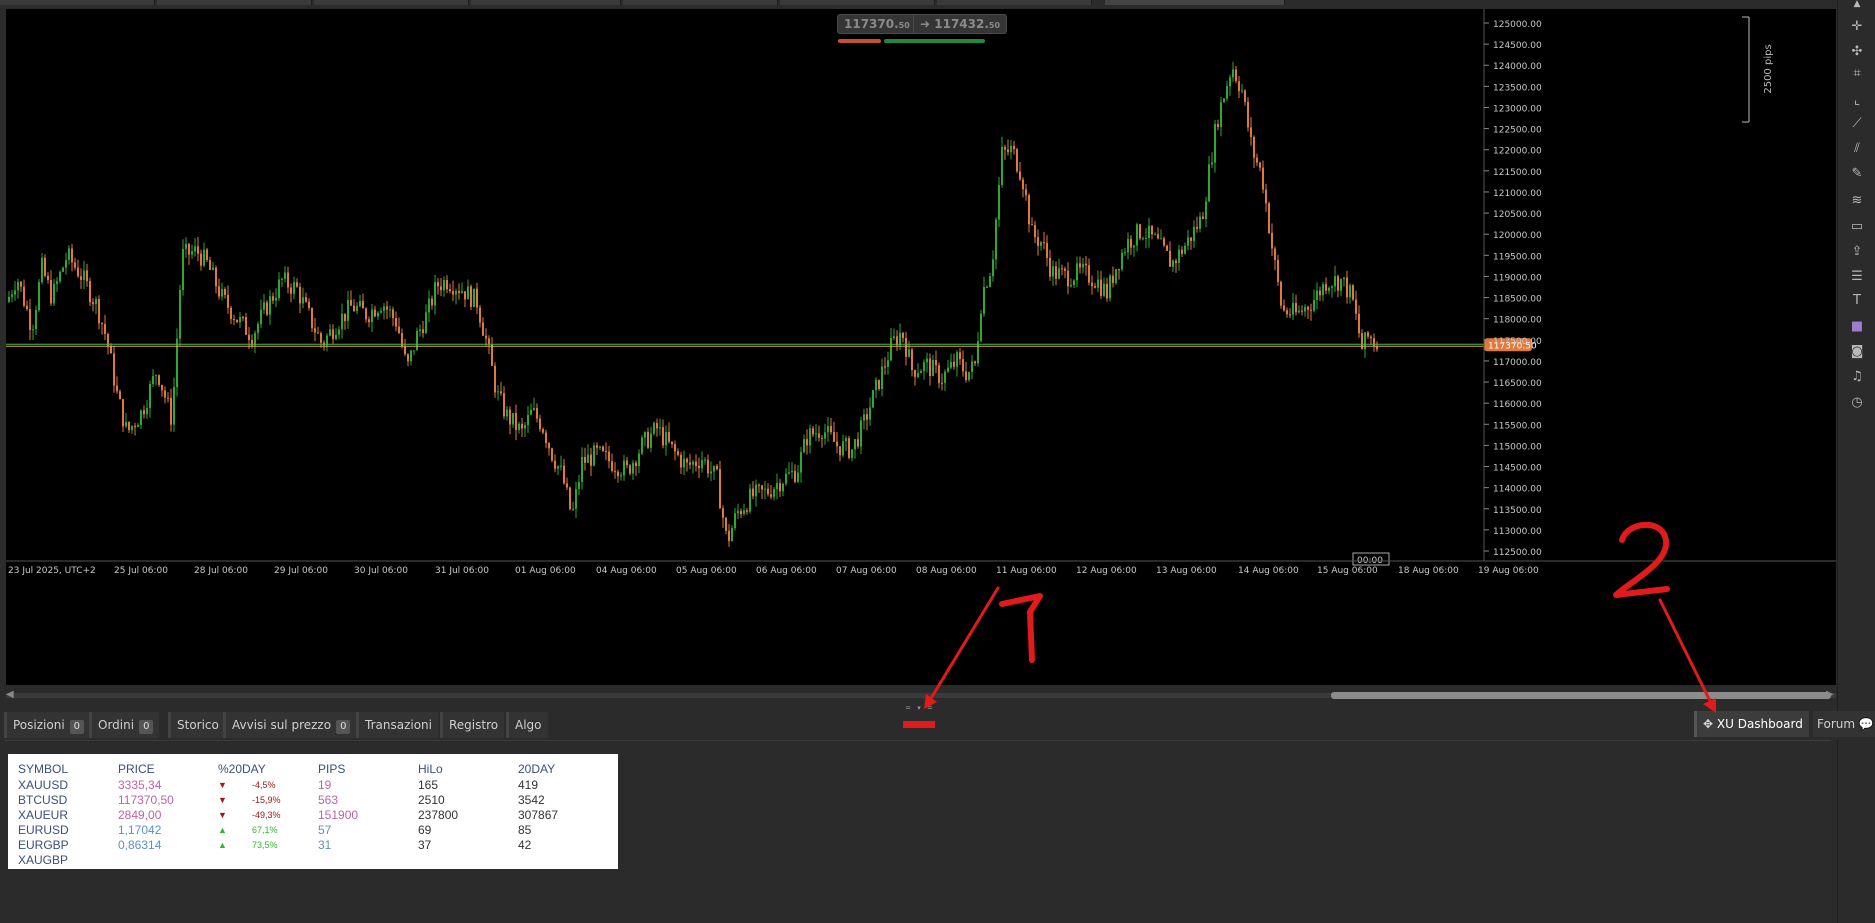 This screenshot has width=1875, height=923. I want to click on tab-forum: Forum 💬, so click(1844, 724).